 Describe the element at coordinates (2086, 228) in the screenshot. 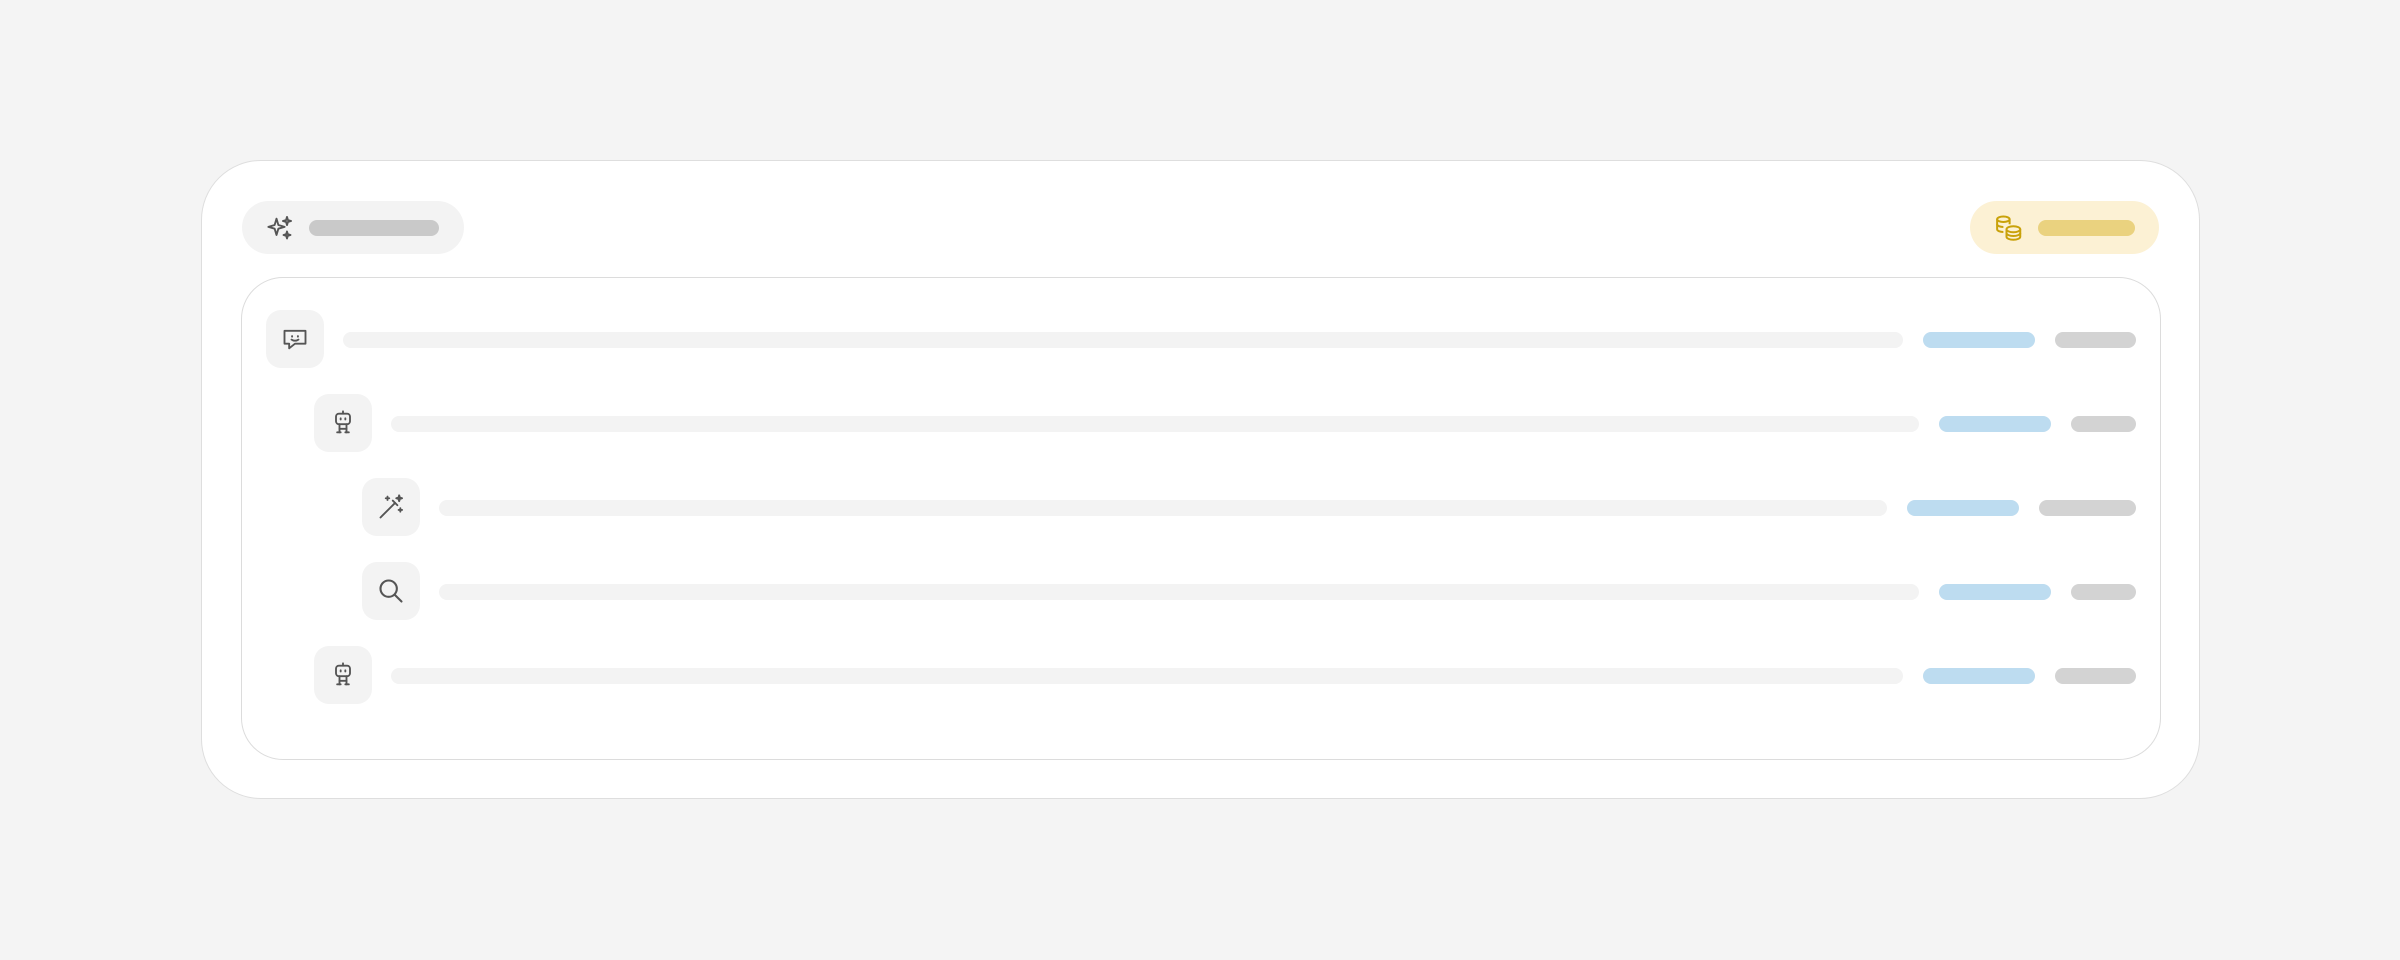

I see `credits-label-placeholder` at that location.